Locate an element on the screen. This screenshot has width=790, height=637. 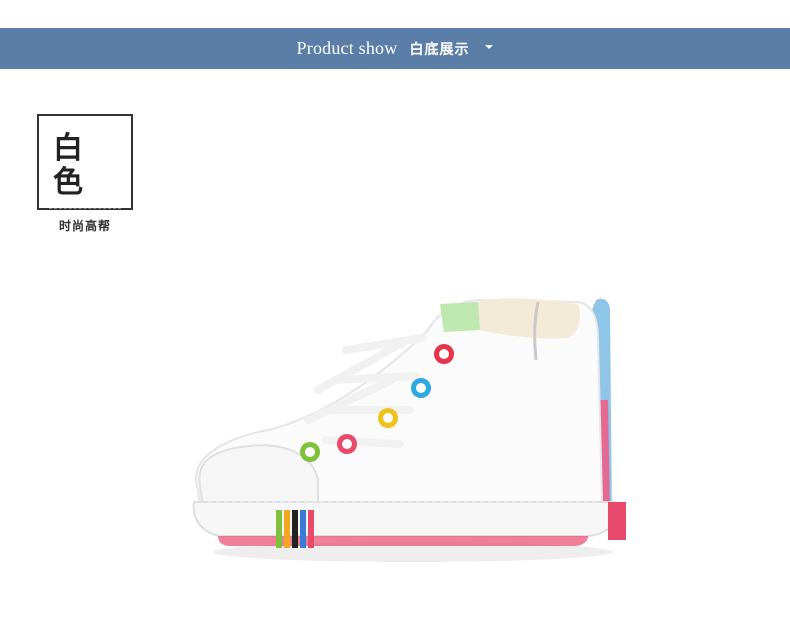
banner-title-en: Product show is located at coordinates (347, 48).